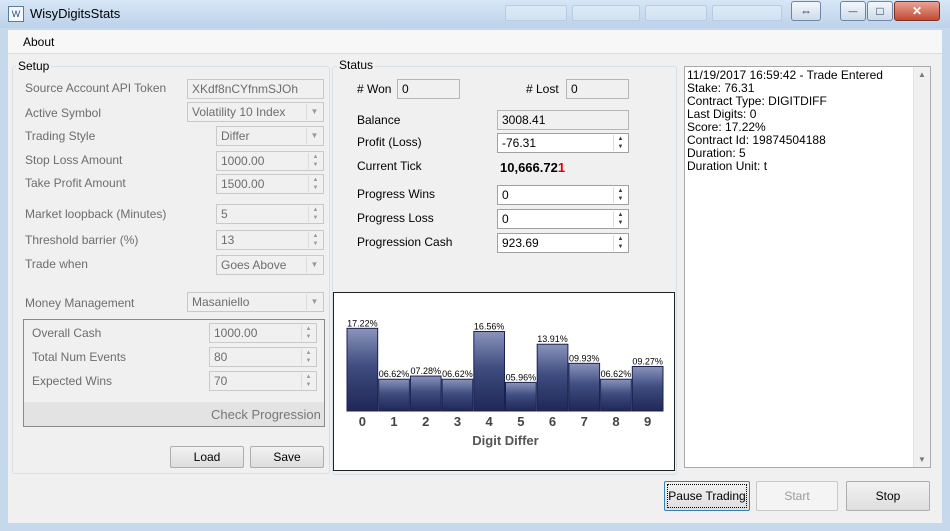 The image size is (950, 531). Describe the element at coordinates (880, 11) in the screenshot. I see `maximize-button: □` at that location.